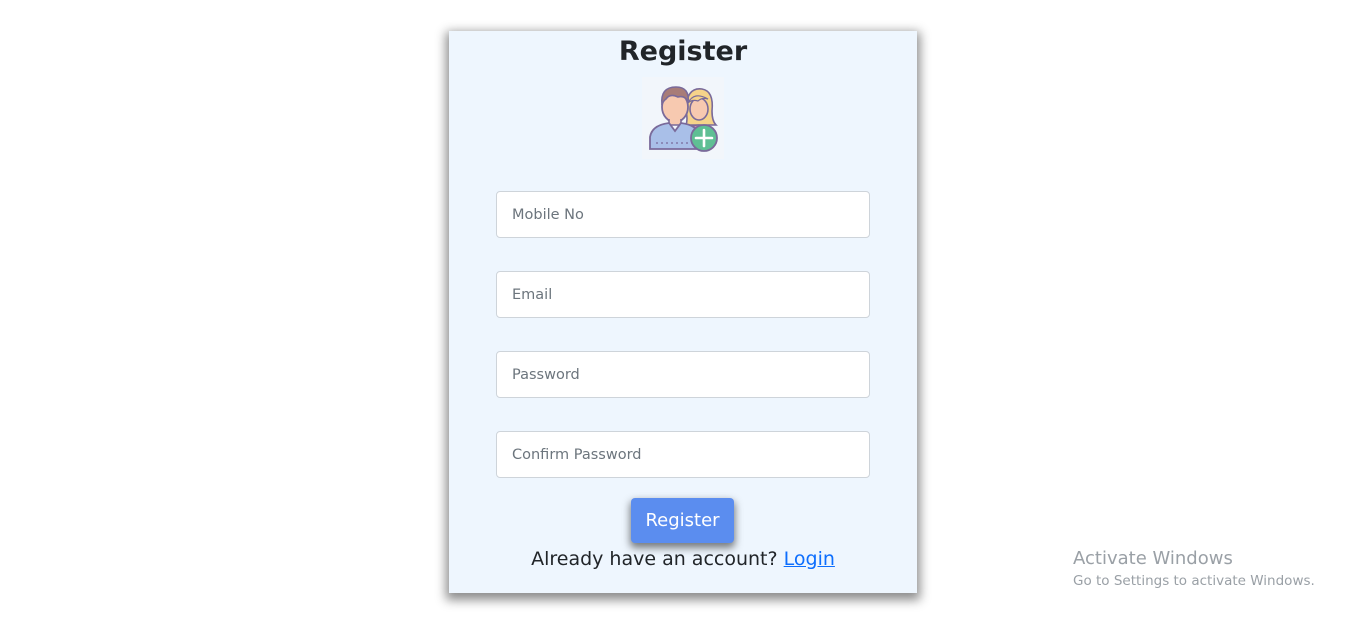  What do you see at coordinates (1194, 581) in the screenshot?
I see `watermark-subtitle: Go to Settings to activate Windows.` at bounding box center [1194, 581].